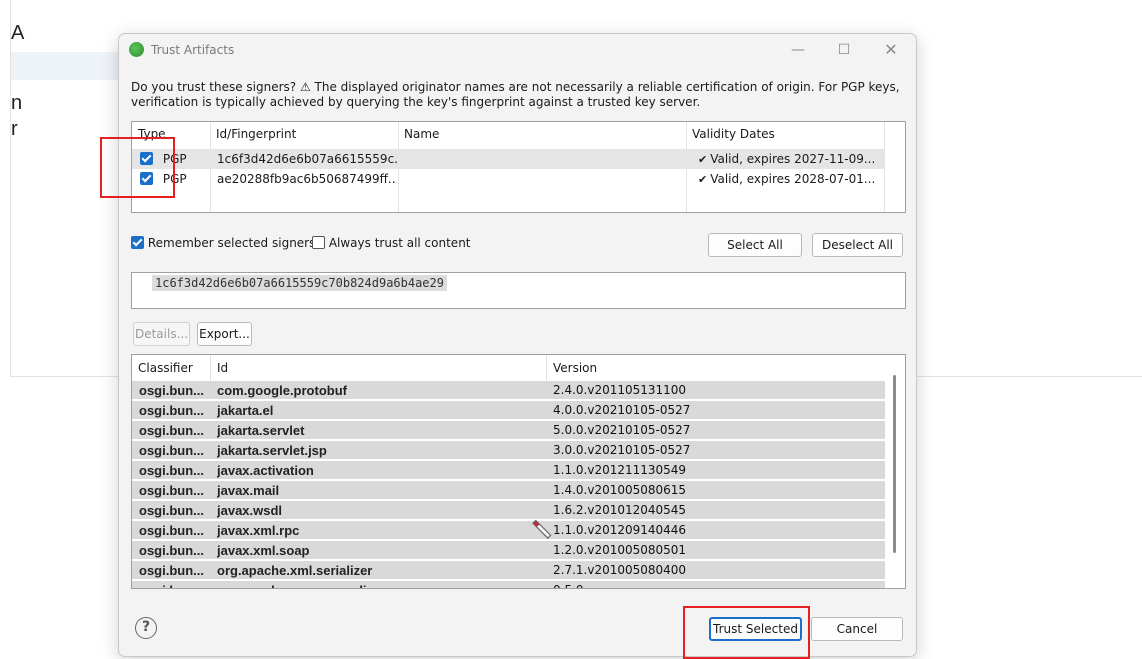  I want to click on close-button: ✕, so click(891, 50).